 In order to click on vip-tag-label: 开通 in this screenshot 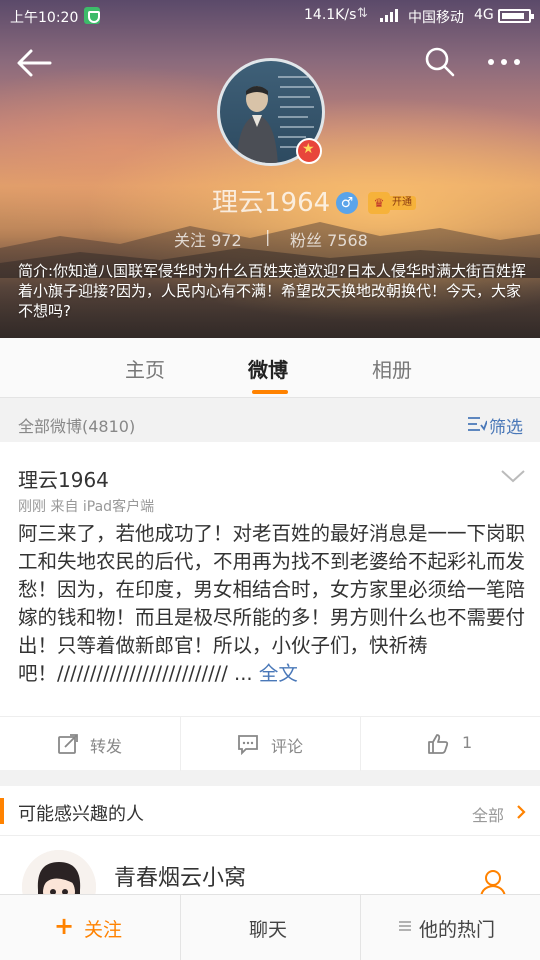, I will do `click(402, 203)`.